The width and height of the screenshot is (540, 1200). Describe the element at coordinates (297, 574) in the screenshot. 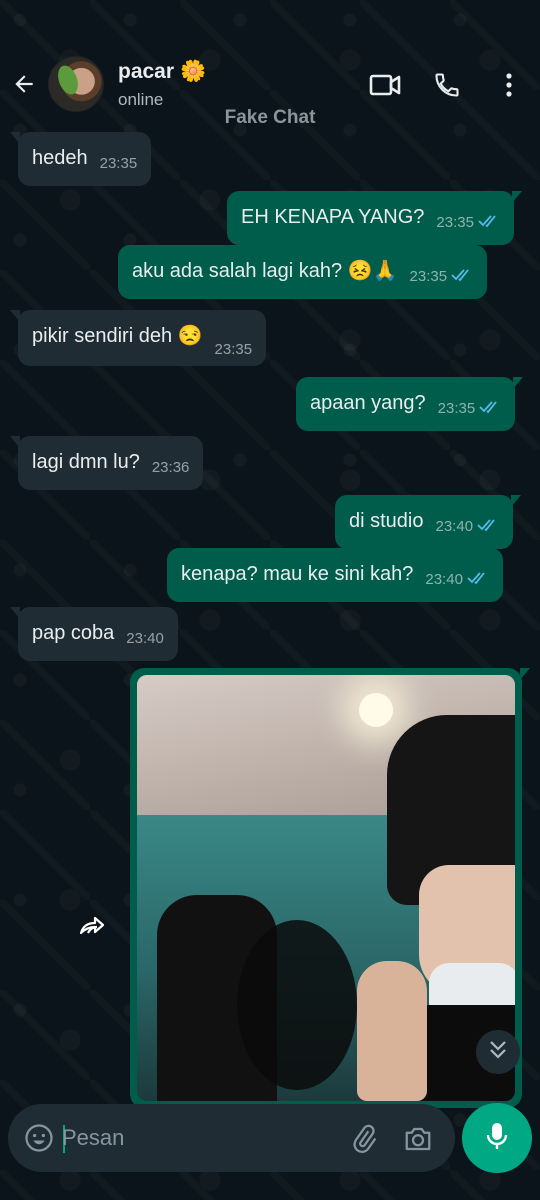

I see `message-text: kenapa? mau ke sini kah?` at that location.